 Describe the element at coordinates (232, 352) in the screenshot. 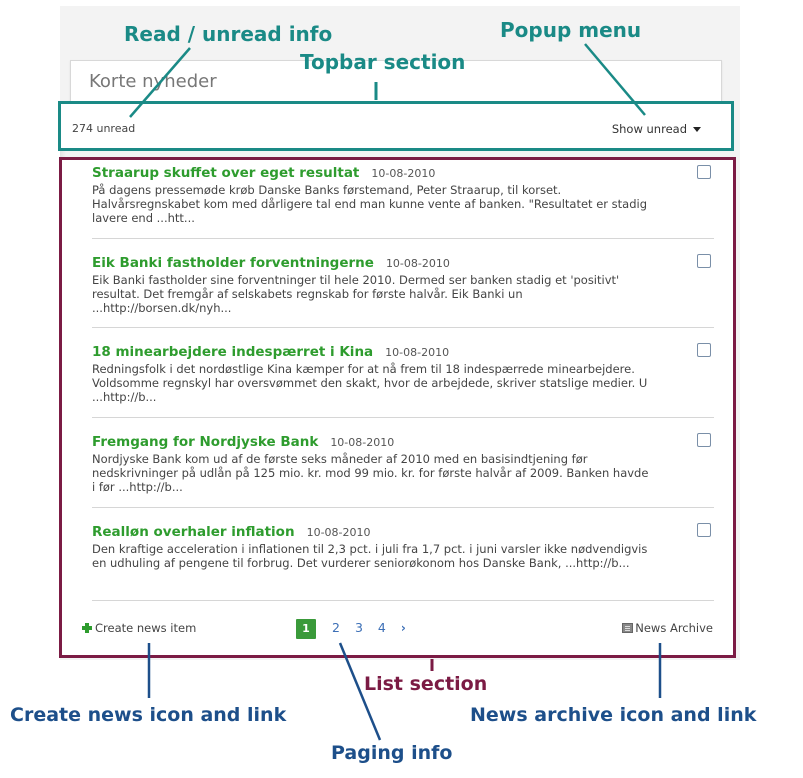

I see `news-title: 18 minearbejdere indespærret i Kina` at that location.